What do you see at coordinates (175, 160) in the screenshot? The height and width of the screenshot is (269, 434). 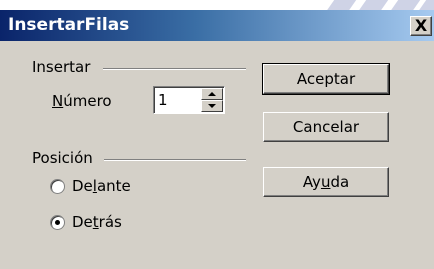 I see `position-group-divider` at bounding box center [175, 160].